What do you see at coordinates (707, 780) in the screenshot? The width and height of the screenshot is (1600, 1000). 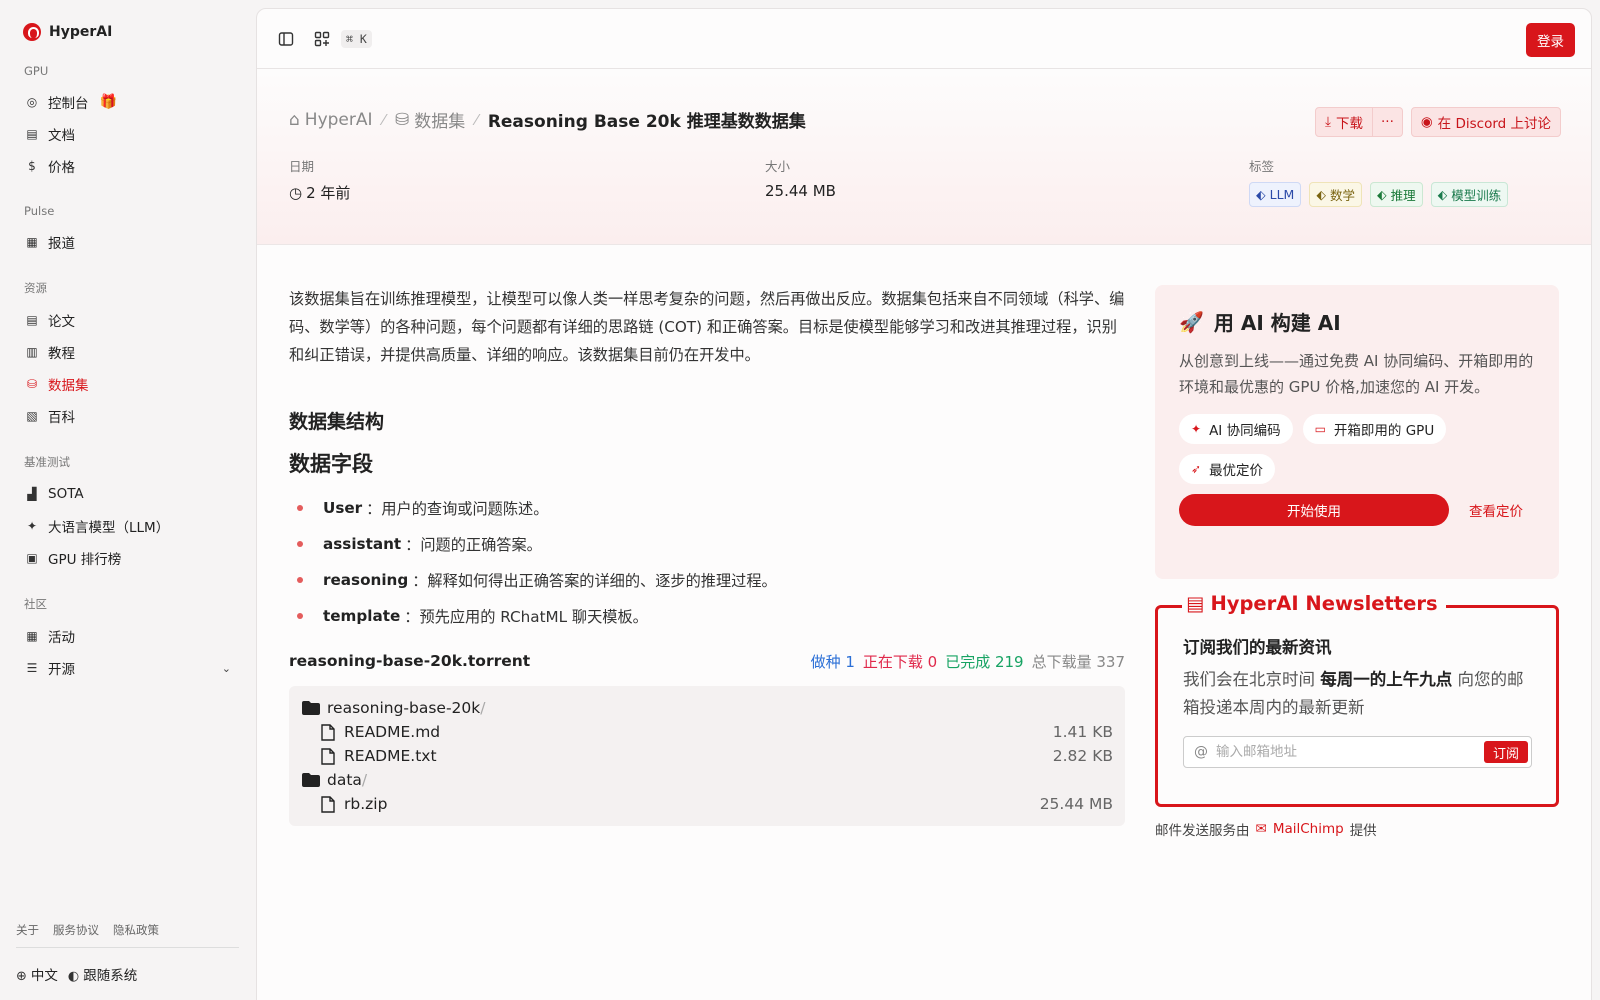 I see `file-row: data /` at bounding box center [707, 780].